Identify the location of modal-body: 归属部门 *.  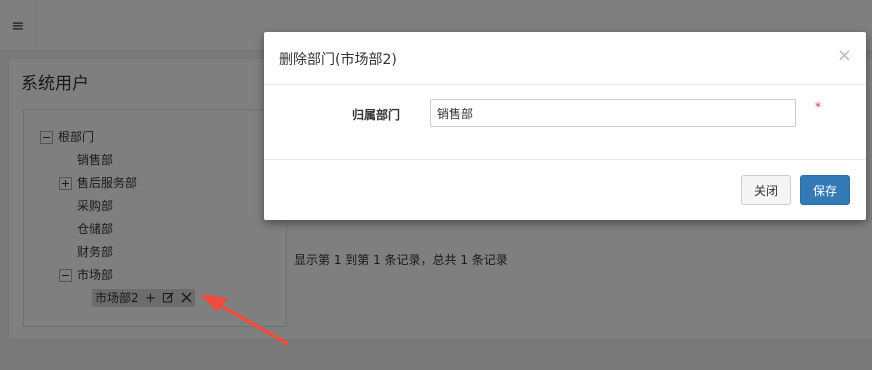
(565, 121).